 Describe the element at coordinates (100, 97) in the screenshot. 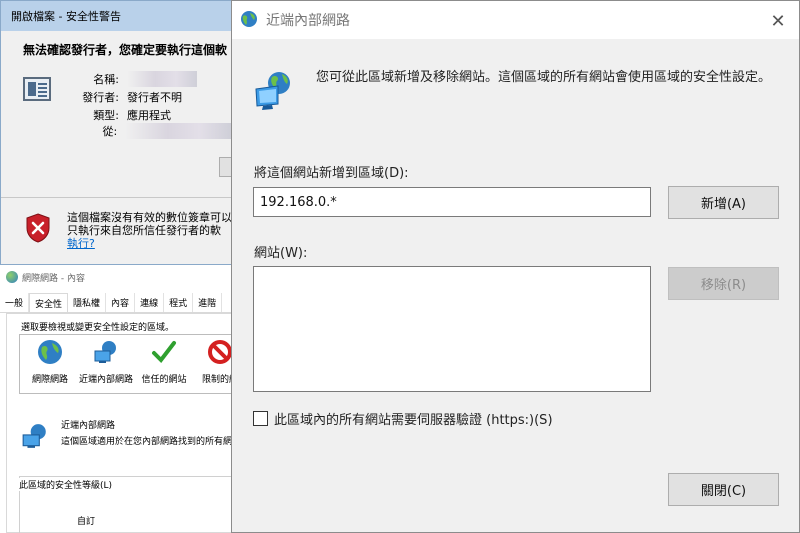

I see `field-publisher-label: 發行者:` at that location.